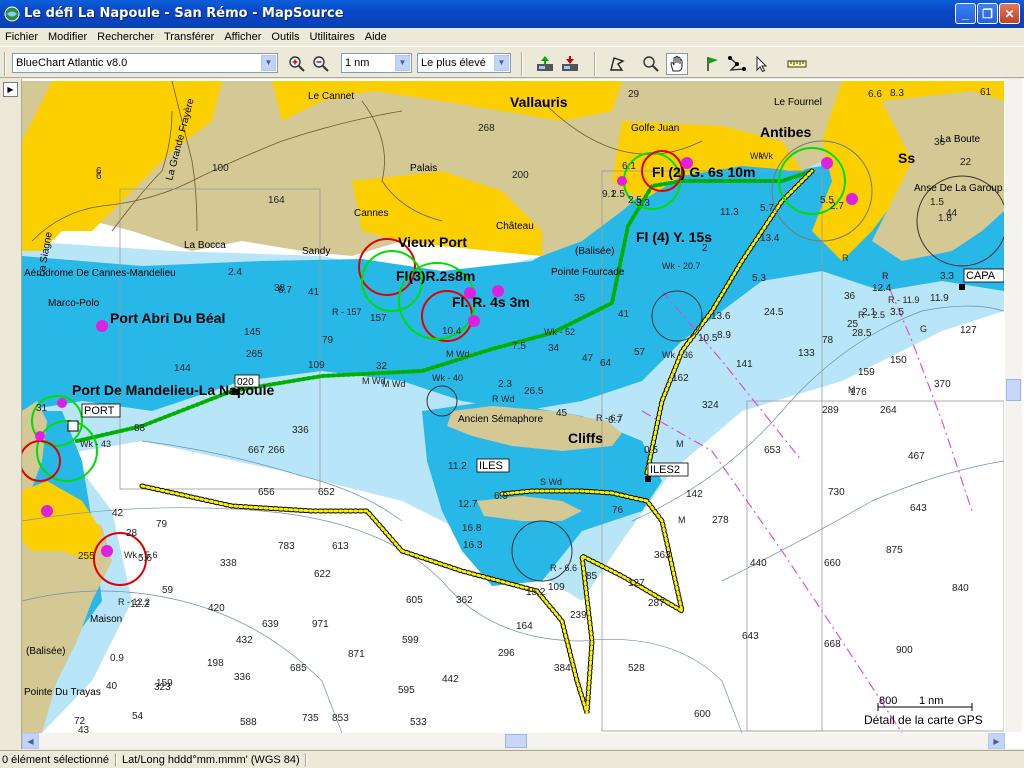  Describe the element at coordinates (62, 692) in the screenshot. I see `place-pointe-du-trayas: Pointe Du Trayas` at that location.